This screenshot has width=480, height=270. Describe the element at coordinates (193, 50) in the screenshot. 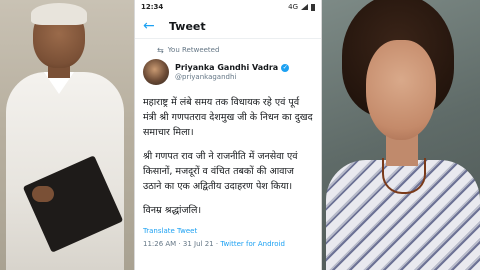

I see `retweet-text: You Retweeted` at that location.